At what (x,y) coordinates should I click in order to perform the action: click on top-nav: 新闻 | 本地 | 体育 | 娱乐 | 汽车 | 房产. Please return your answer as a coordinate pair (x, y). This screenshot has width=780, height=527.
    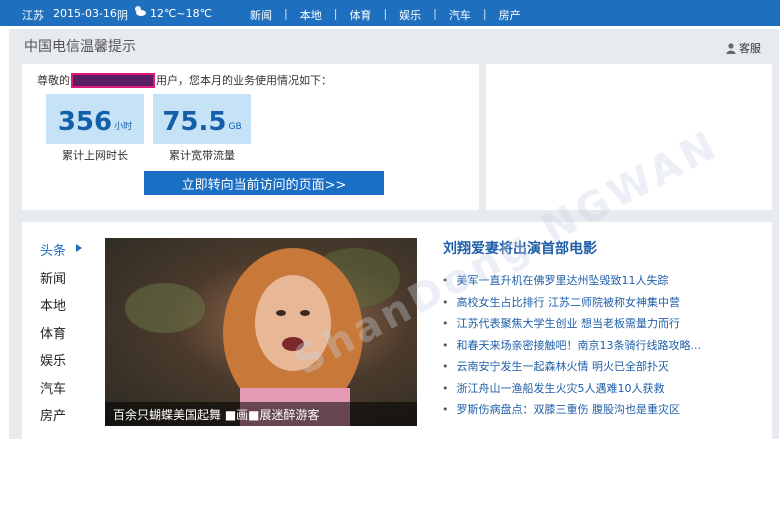
    Looking at the image, I should click on (385, 15).